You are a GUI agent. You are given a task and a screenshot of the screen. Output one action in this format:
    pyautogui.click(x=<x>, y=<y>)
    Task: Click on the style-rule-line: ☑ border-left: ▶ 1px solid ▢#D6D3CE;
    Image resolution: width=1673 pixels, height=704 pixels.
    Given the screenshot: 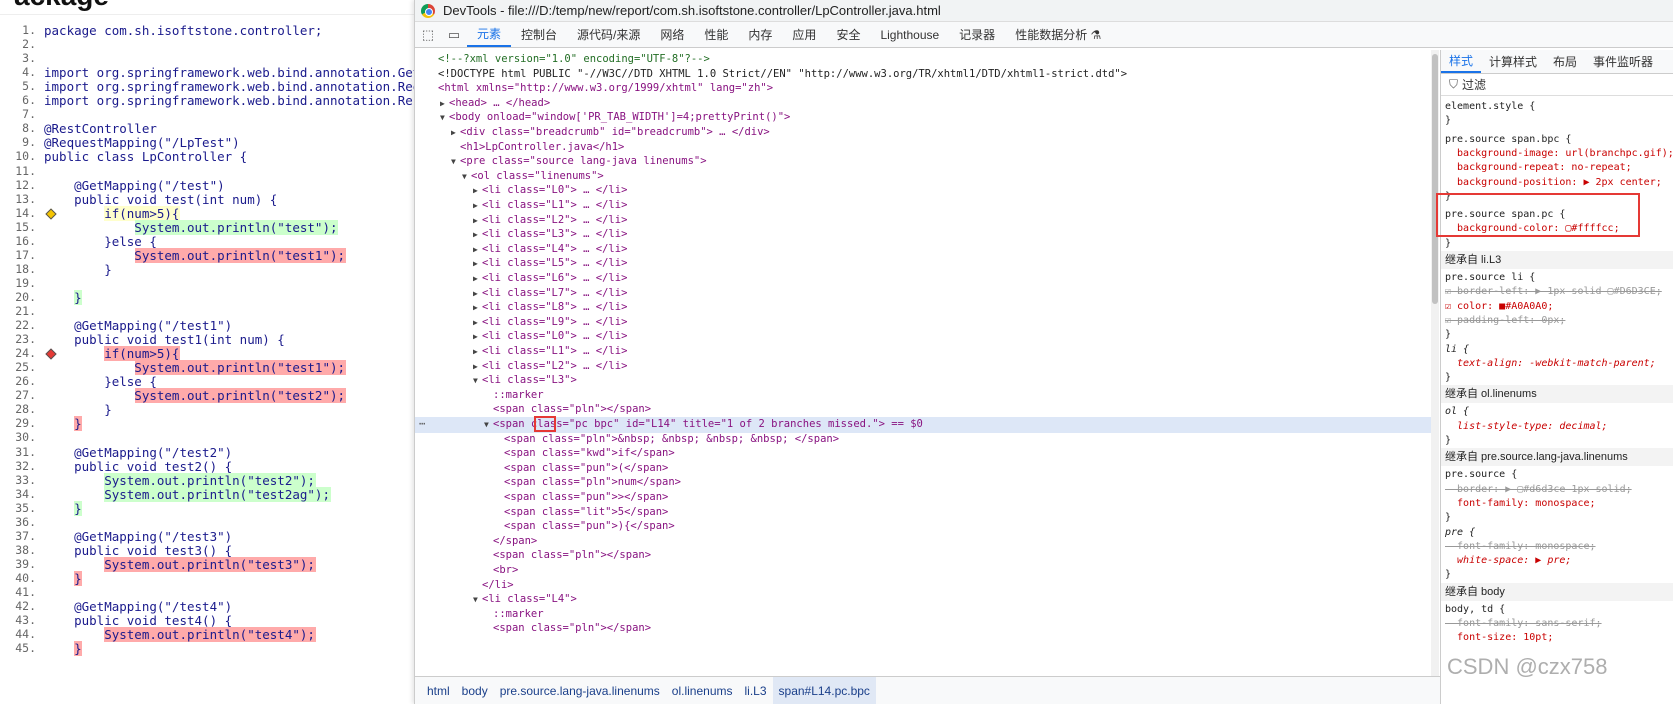 What is the action you would take?
    pyautogui.click(x=1557, y=292)
    